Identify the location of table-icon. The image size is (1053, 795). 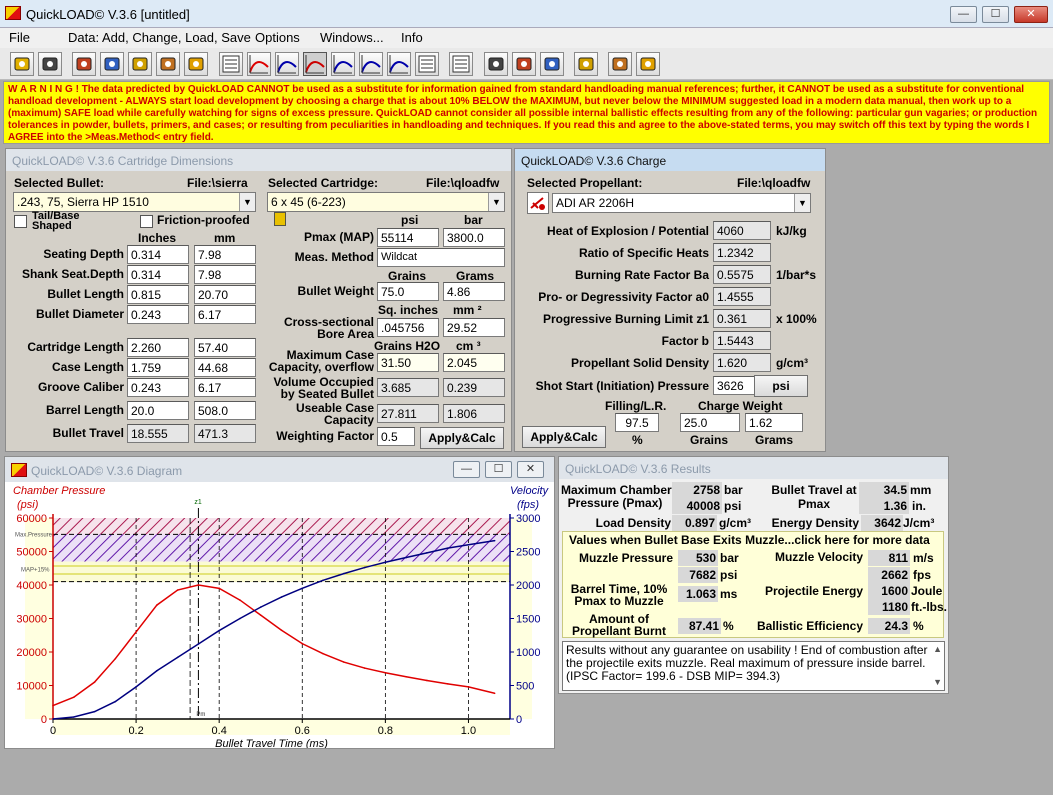
(231, 64).